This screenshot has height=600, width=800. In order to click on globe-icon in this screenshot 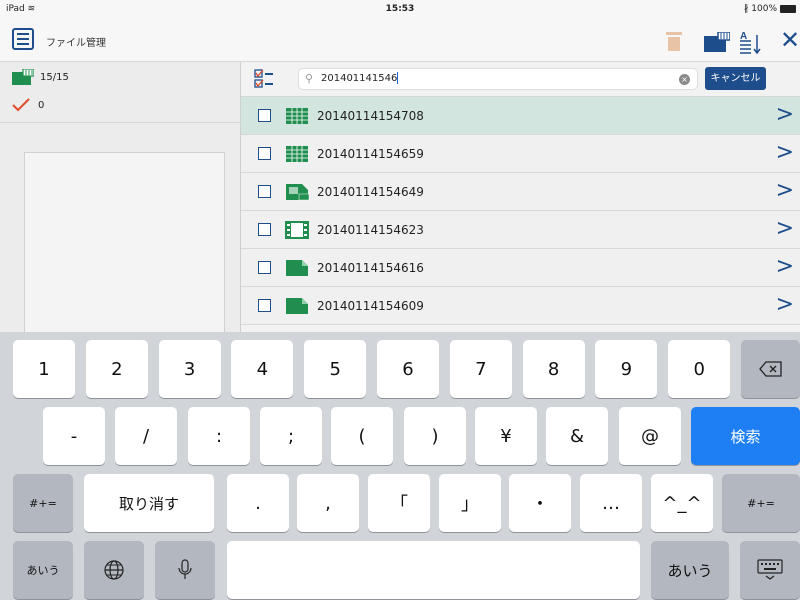, I will do `click(114, 570)`.